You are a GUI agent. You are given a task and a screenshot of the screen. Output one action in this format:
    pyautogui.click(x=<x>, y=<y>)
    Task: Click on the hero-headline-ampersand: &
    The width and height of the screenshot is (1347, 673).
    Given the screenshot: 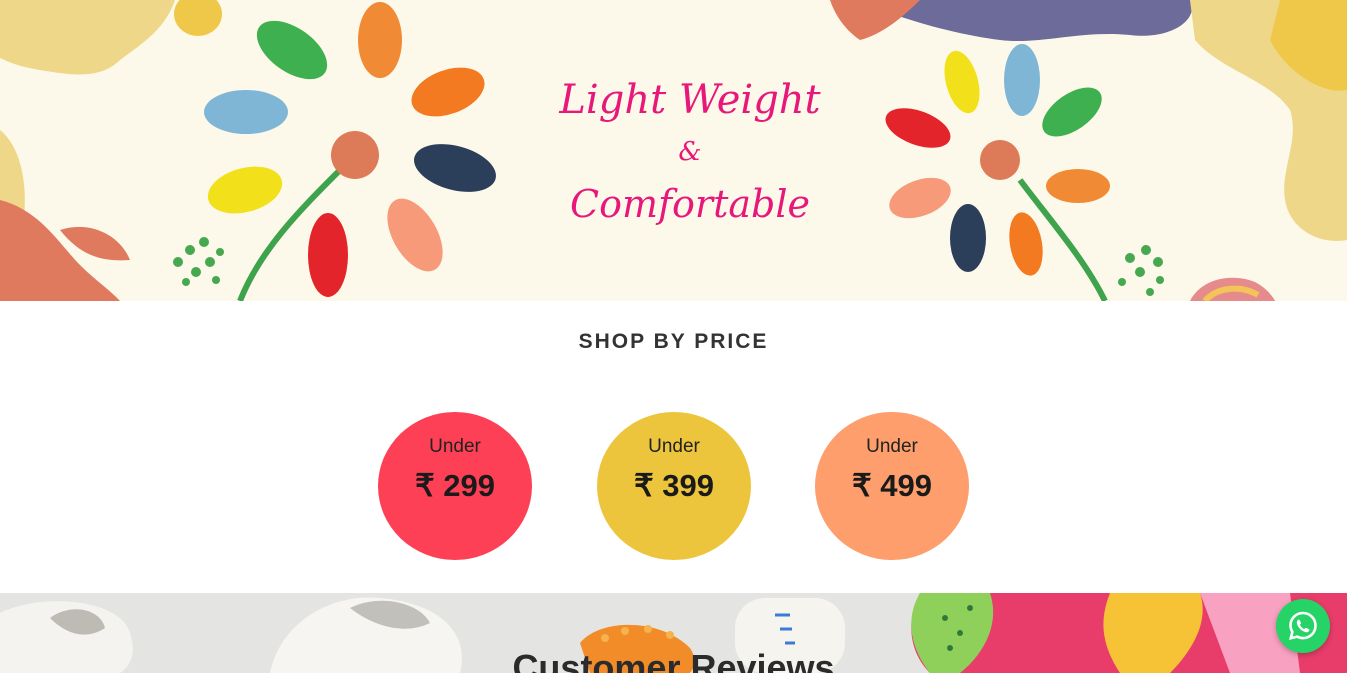 What is the action you would take?
    pyautogui.click(x=690, y=152)
    